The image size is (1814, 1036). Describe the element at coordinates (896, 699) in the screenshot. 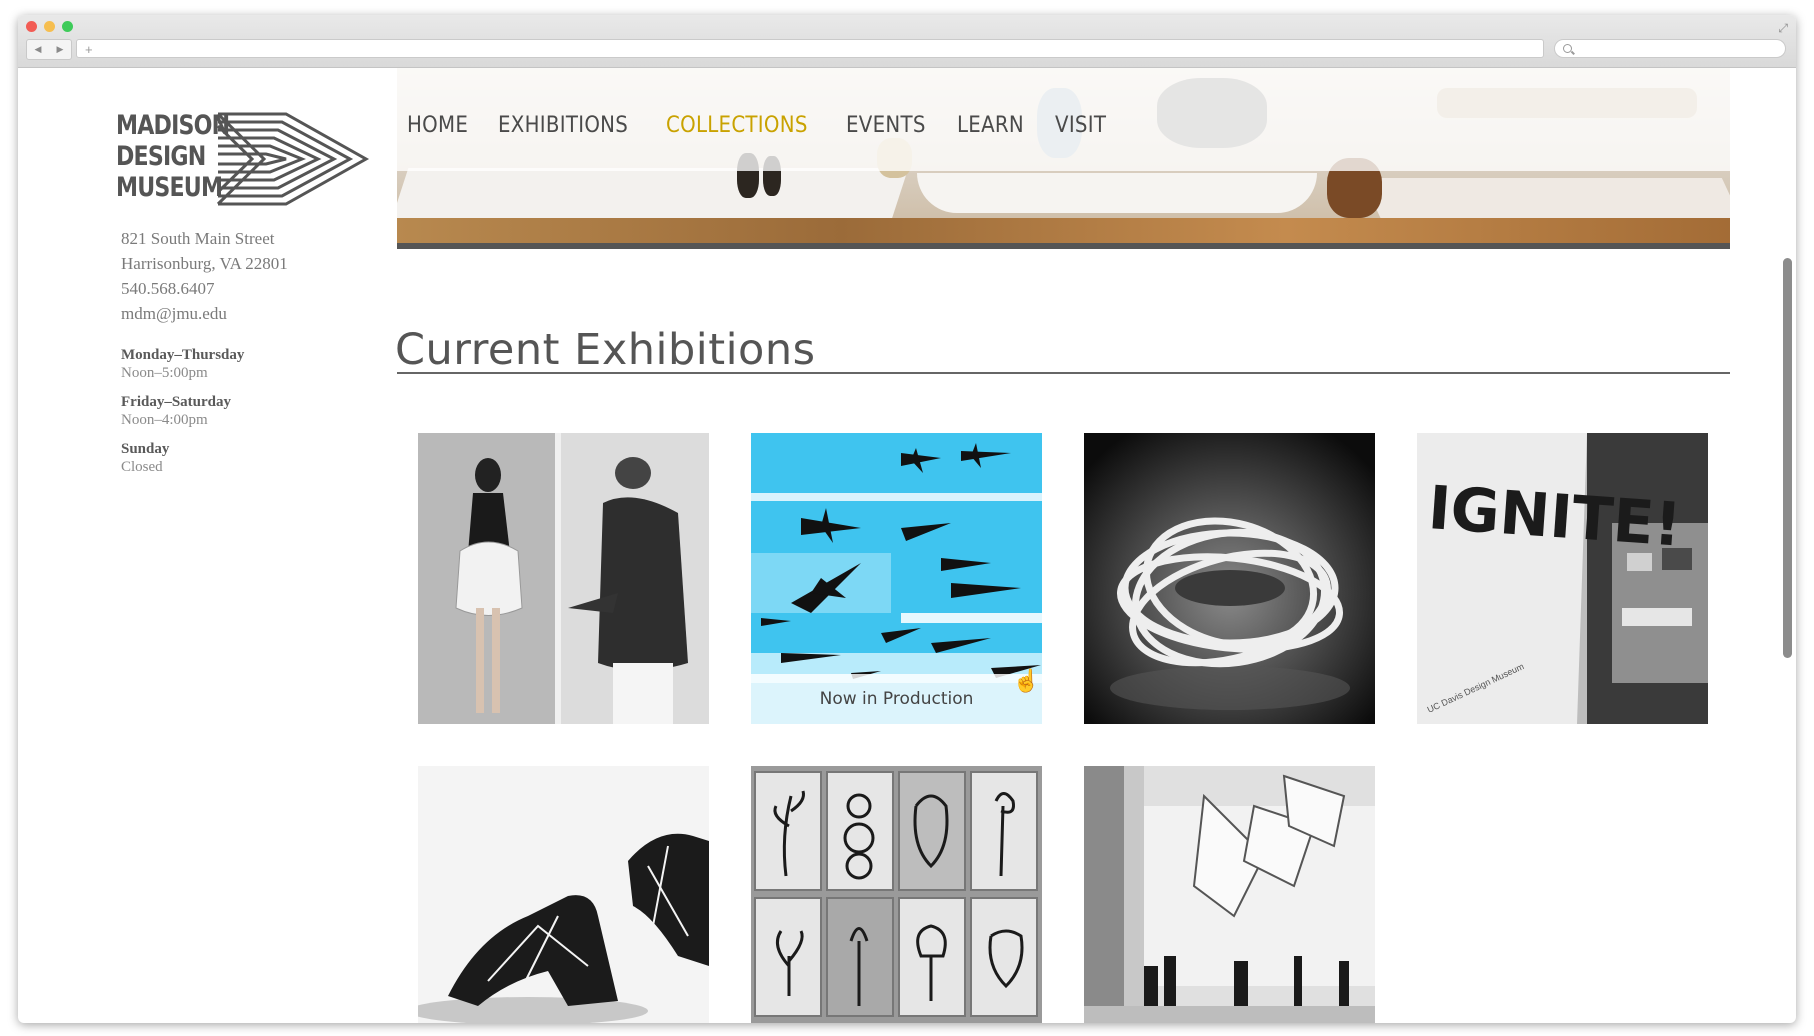

I see `tile-caption: Now in Production` at that location.